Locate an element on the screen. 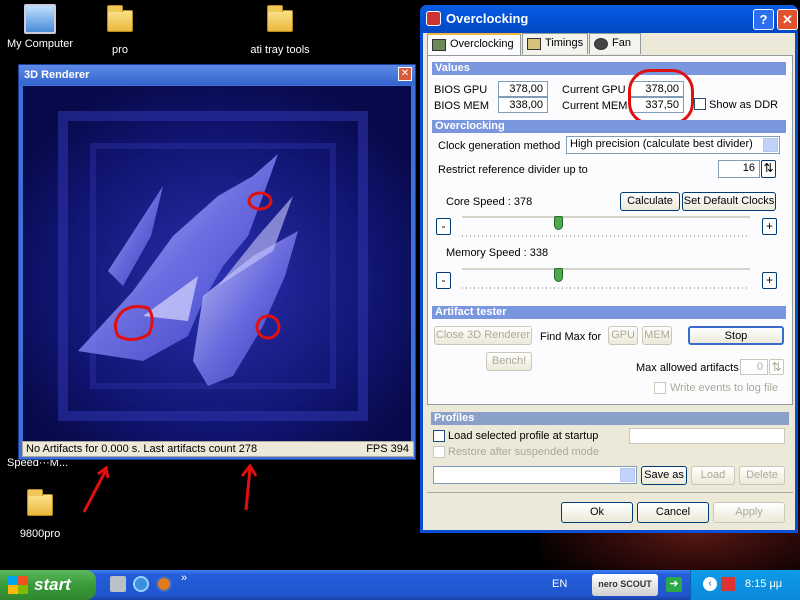  windows-logo-icon is located at coordinates (18, 585).